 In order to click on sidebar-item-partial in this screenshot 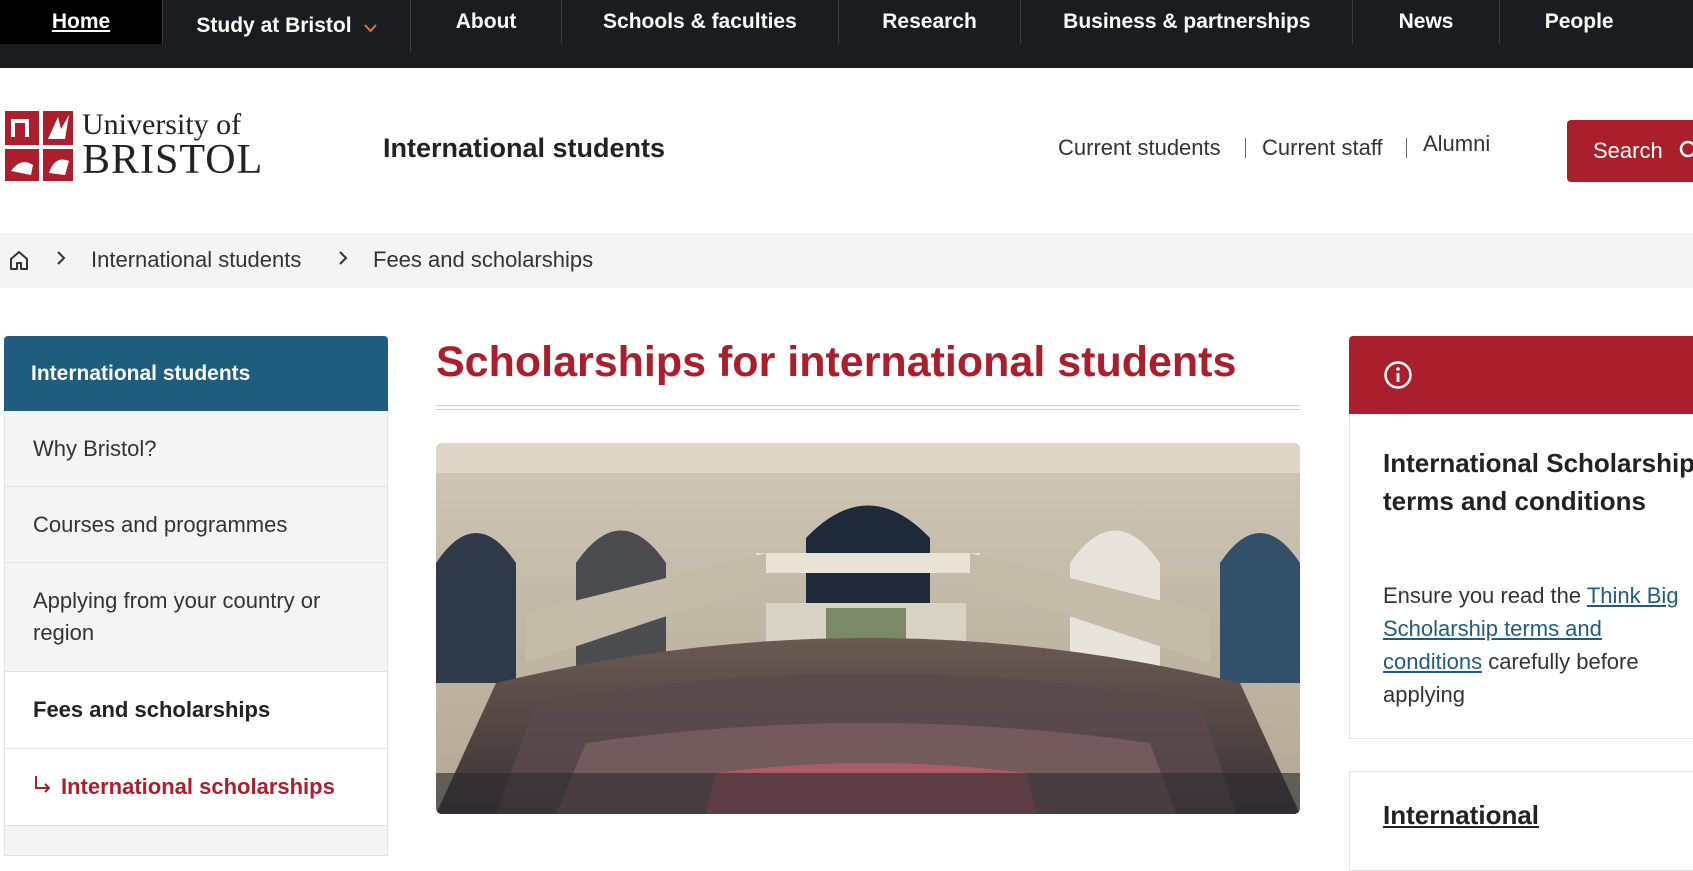, I will do `click(196, 841)`.